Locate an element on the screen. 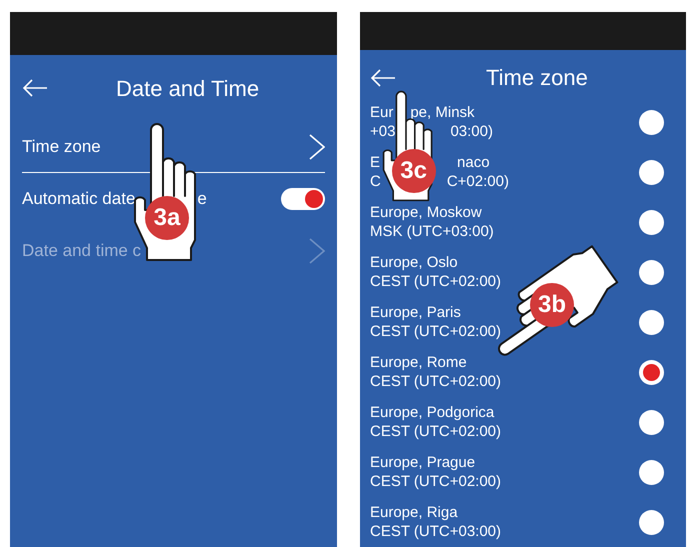 The width and height of the screenshot is (688, 547). setting-label: Automatic date is located at coordinates (79, 199).